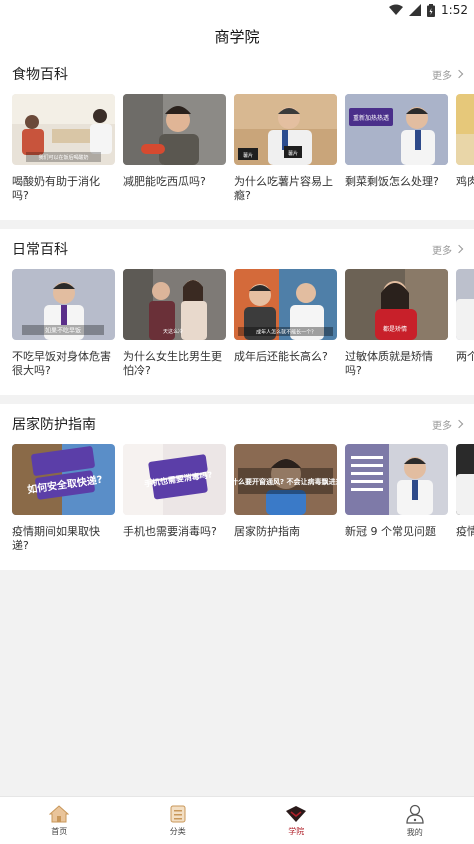  Describe the element at coordinates (465, 181) in the screenshot. I see `article-title: 鸡肉营养` at that location.